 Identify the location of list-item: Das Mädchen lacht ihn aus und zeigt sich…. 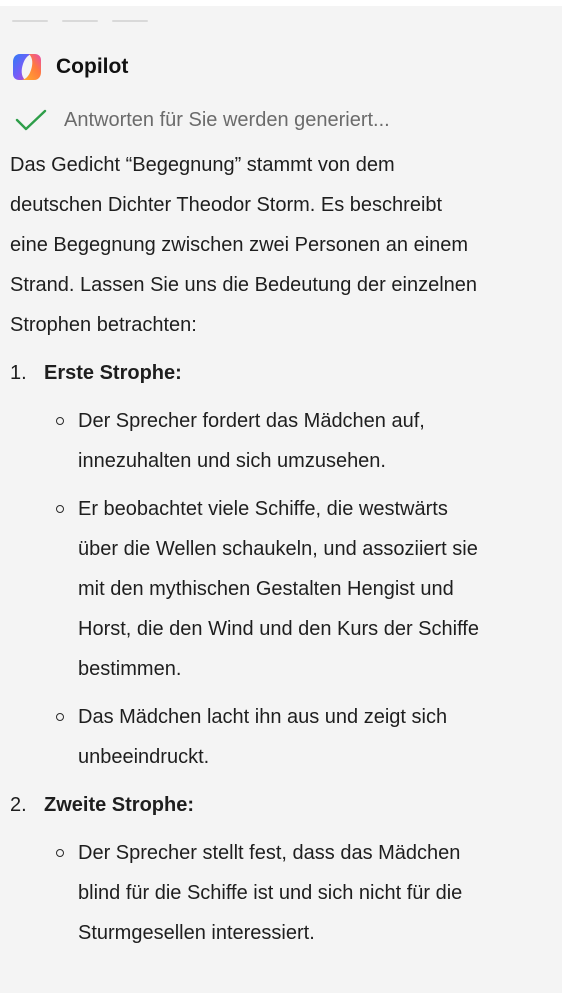
(286, 737).